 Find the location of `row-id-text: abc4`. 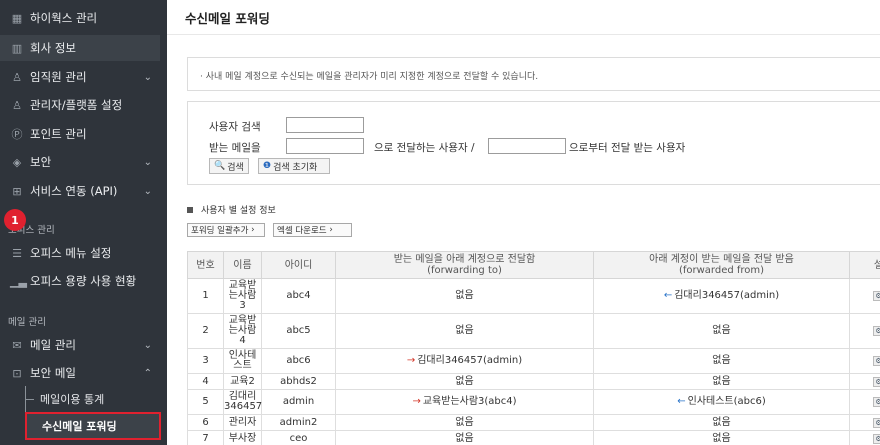

row-id-text: abc4 is located at coordinates (298, 295).